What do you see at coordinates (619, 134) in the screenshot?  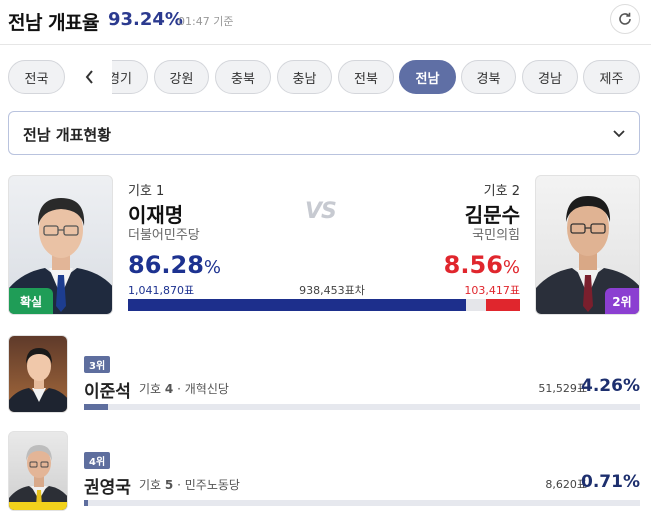 I see `chevron-down-icon` at bounding box center [619, 134].